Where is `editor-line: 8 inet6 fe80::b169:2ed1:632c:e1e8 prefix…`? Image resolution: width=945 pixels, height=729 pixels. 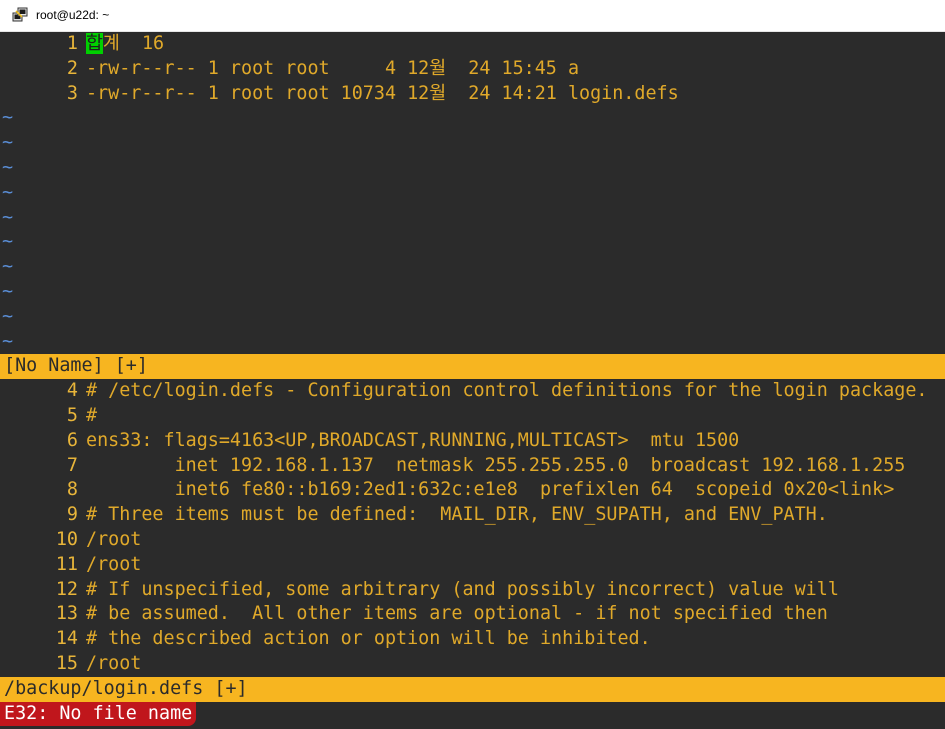 editor-line: 8 inet6 fe80::b169:2ed1:632c:e1e8 prefix… is located at coordinates (472, 490).